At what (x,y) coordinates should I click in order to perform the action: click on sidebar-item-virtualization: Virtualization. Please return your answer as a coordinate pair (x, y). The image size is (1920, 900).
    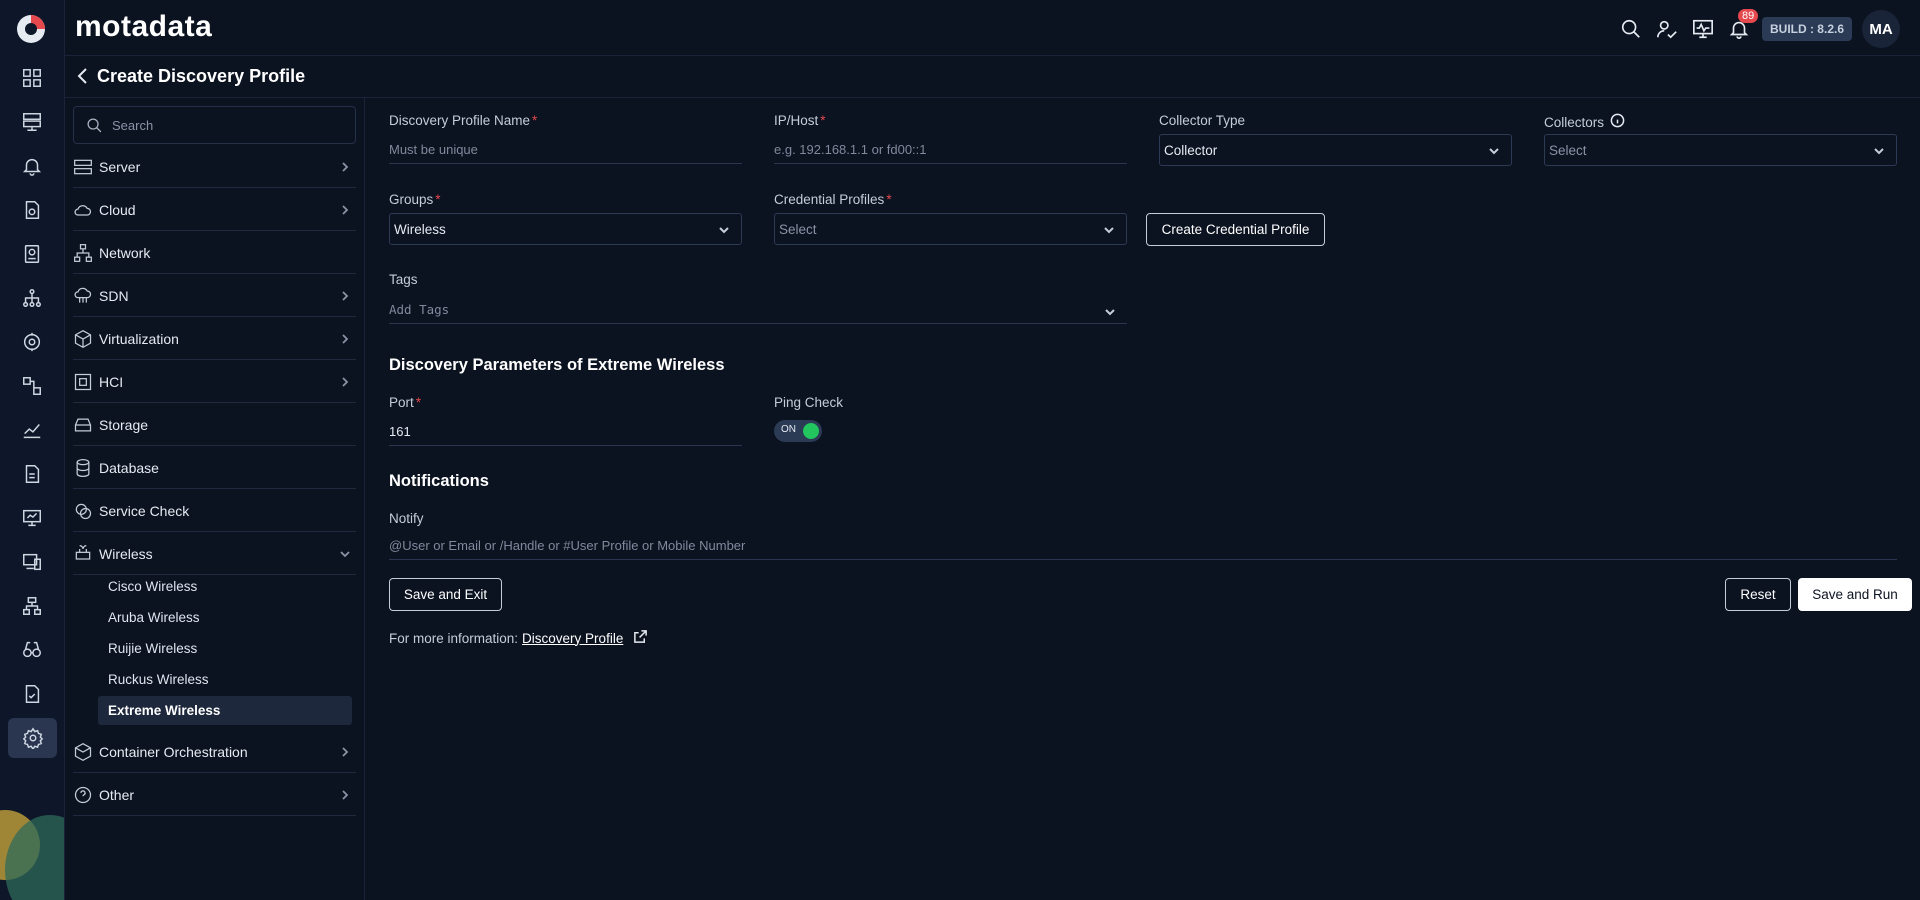
    Looking at the image, I should click on (214, 339).